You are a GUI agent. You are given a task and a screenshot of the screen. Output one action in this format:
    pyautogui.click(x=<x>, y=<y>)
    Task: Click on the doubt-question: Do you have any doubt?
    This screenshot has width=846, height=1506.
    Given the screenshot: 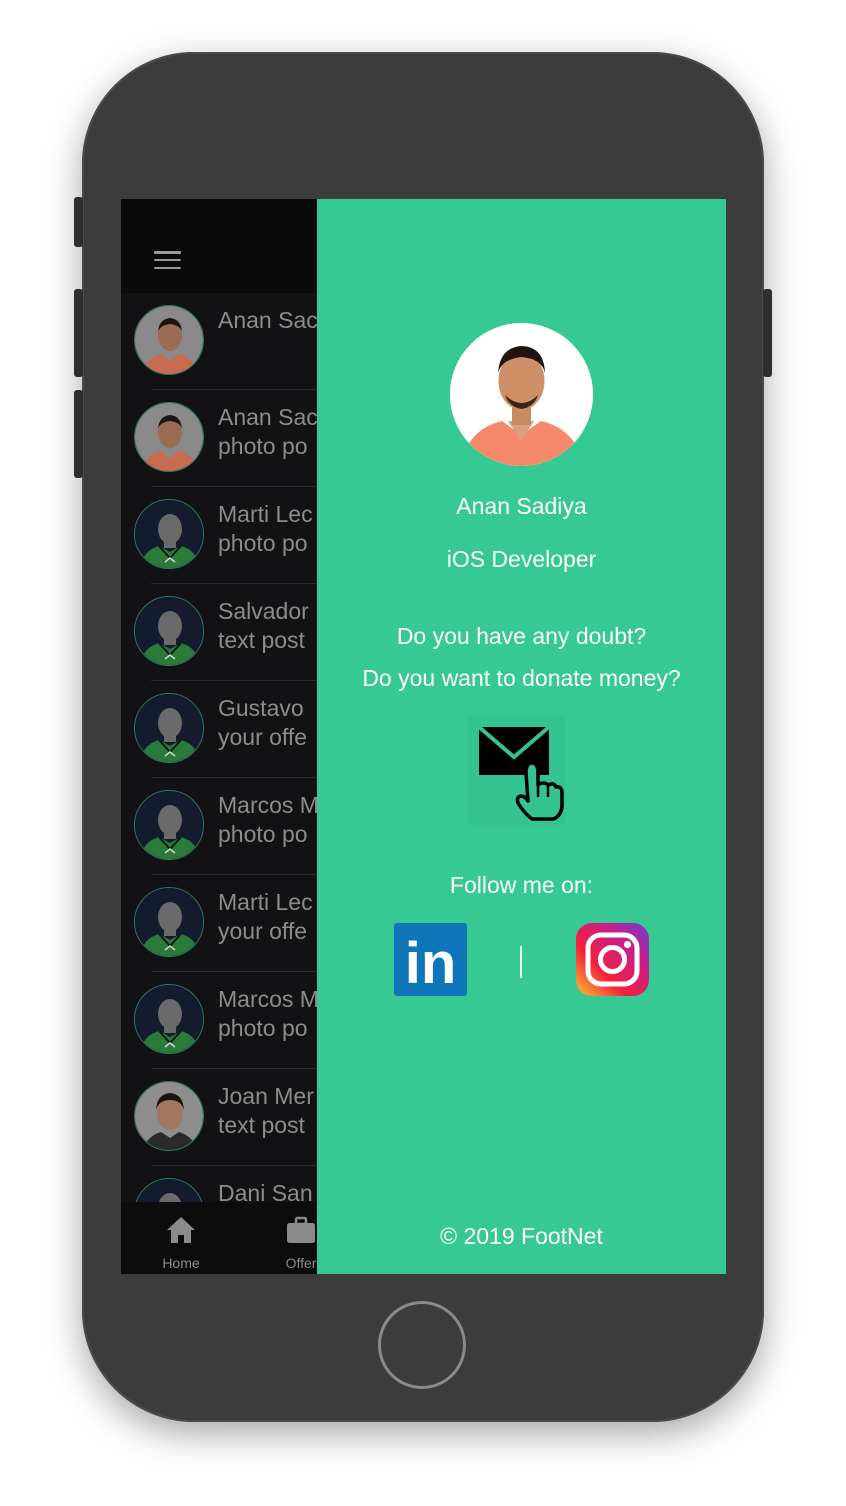 What is the action you would take?
    pyautogui.click(x=521, y=636)
    